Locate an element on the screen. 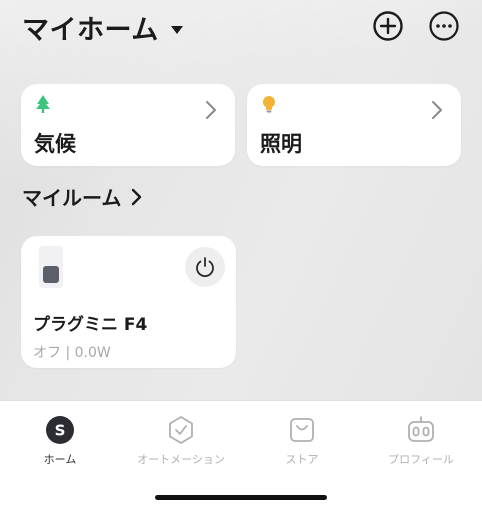  category-label: 気候 is located at coordinates (55, 144).